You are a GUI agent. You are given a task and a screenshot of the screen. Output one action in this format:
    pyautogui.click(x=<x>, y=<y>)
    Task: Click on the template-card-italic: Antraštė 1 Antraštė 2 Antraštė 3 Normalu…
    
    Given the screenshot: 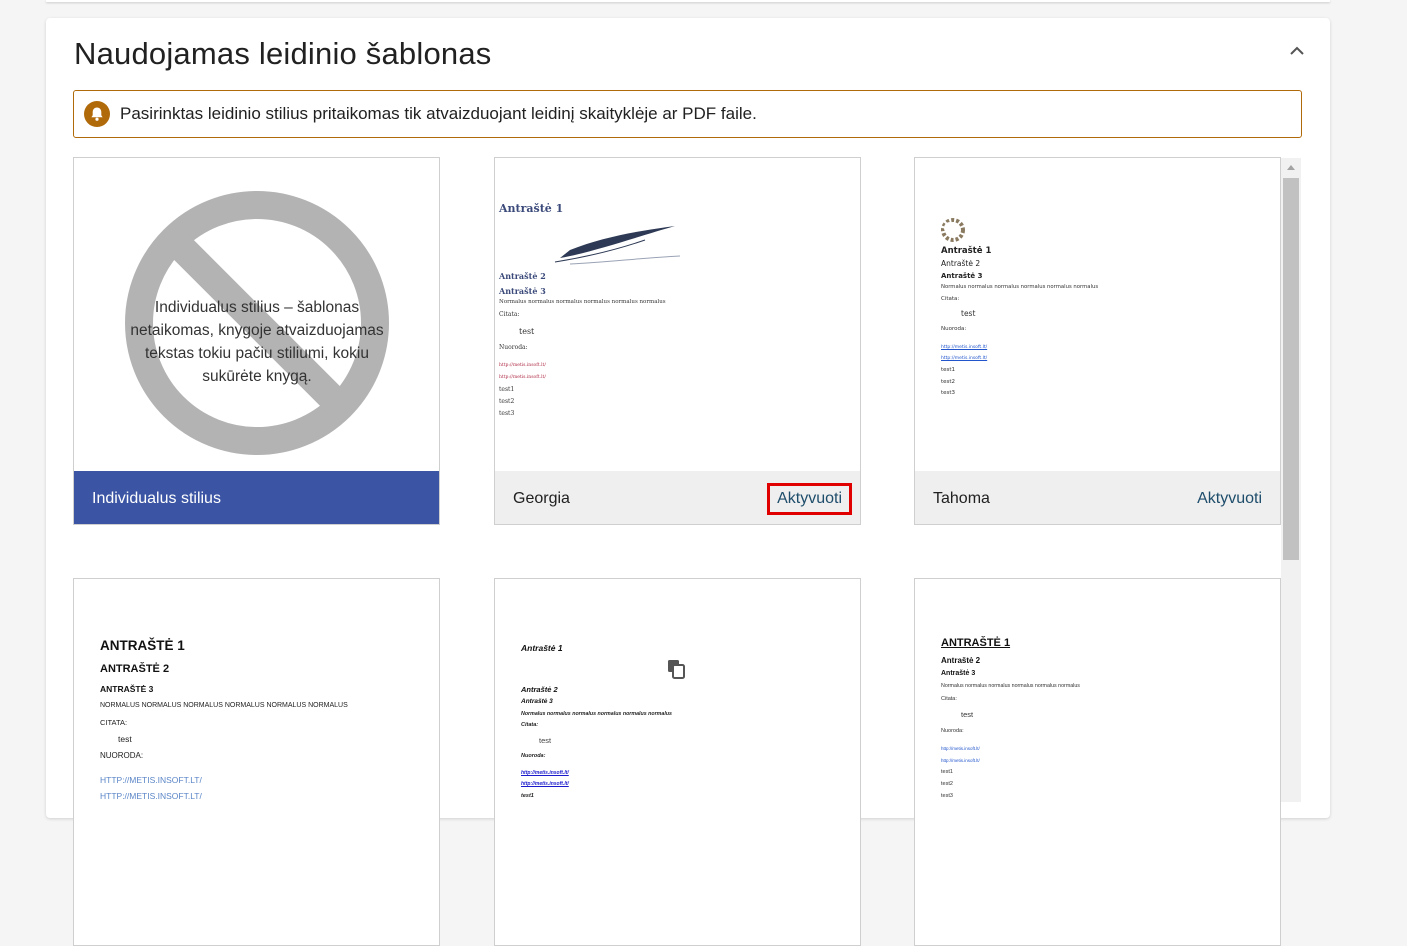 What is the action you would take?
    pyautogui.click(x=677, y=762)
    